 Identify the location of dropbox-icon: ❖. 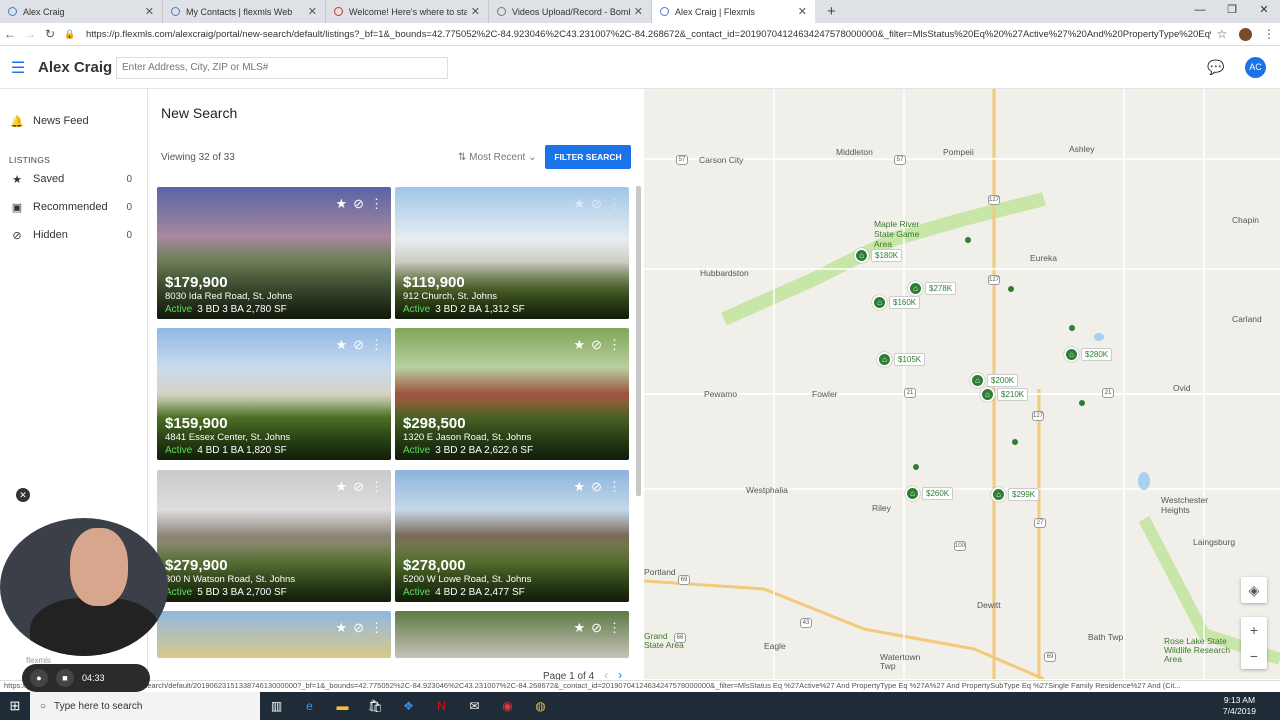
(408, 706).